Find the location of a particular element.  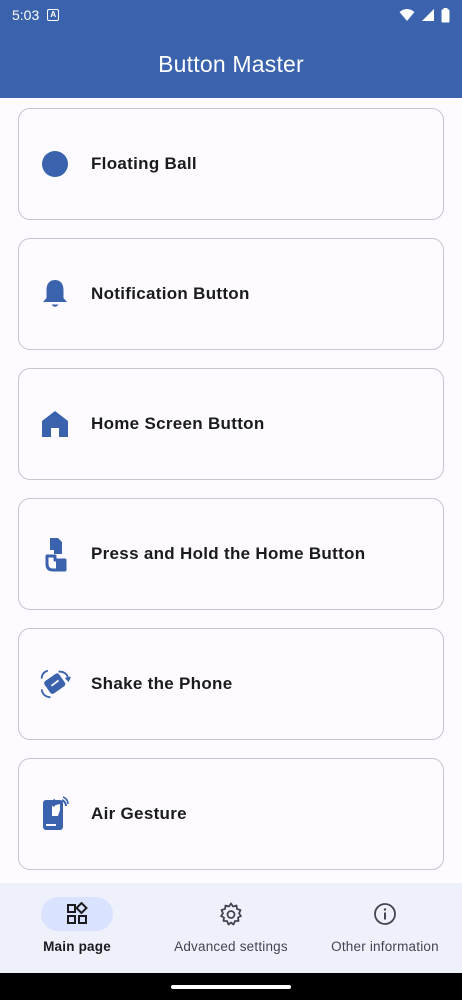

card-label: Home Screen Button is located at coordinates (178, 423).